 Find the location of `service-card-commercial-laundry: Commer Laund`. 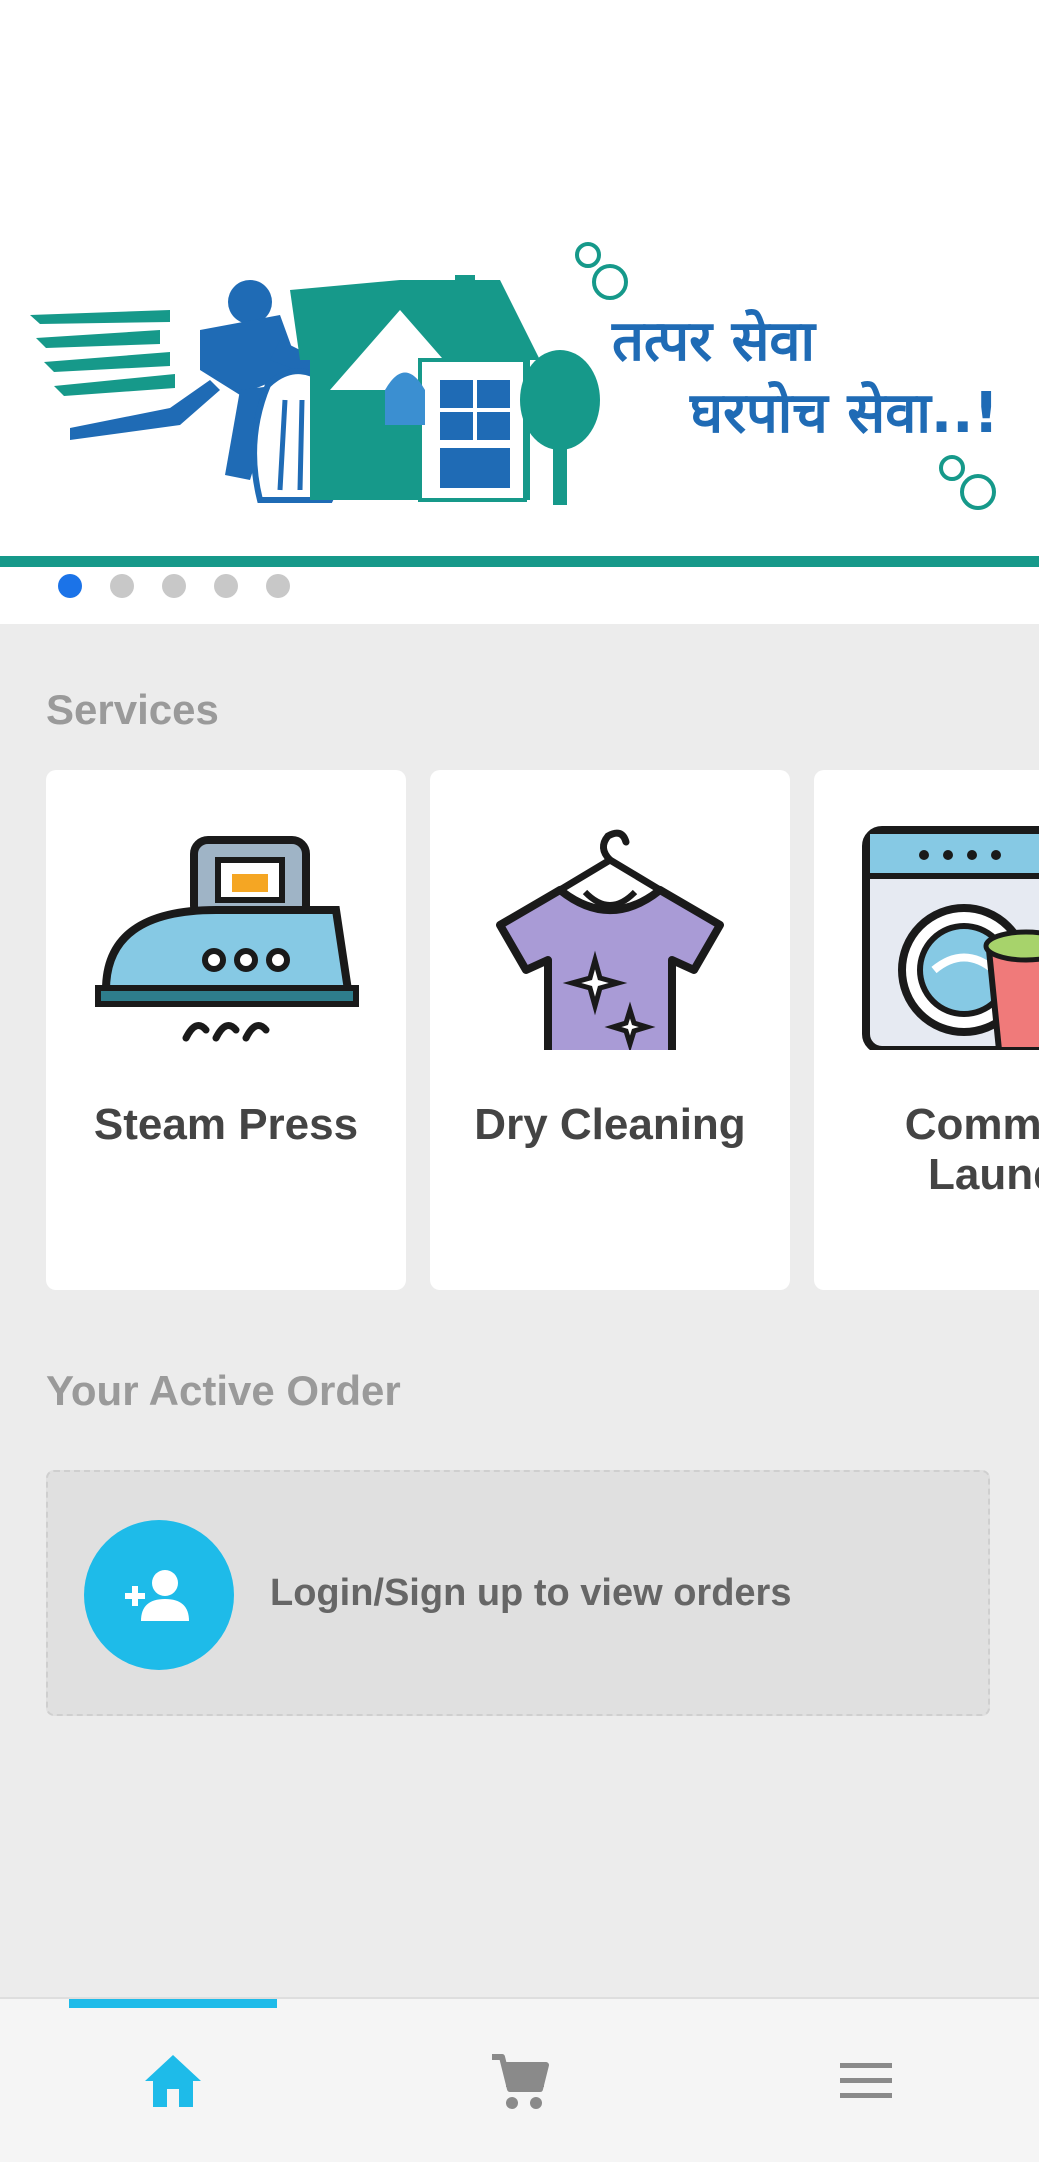

service-card-commercial-laundry: Commer Laund is located at coordinates (926, 1030).